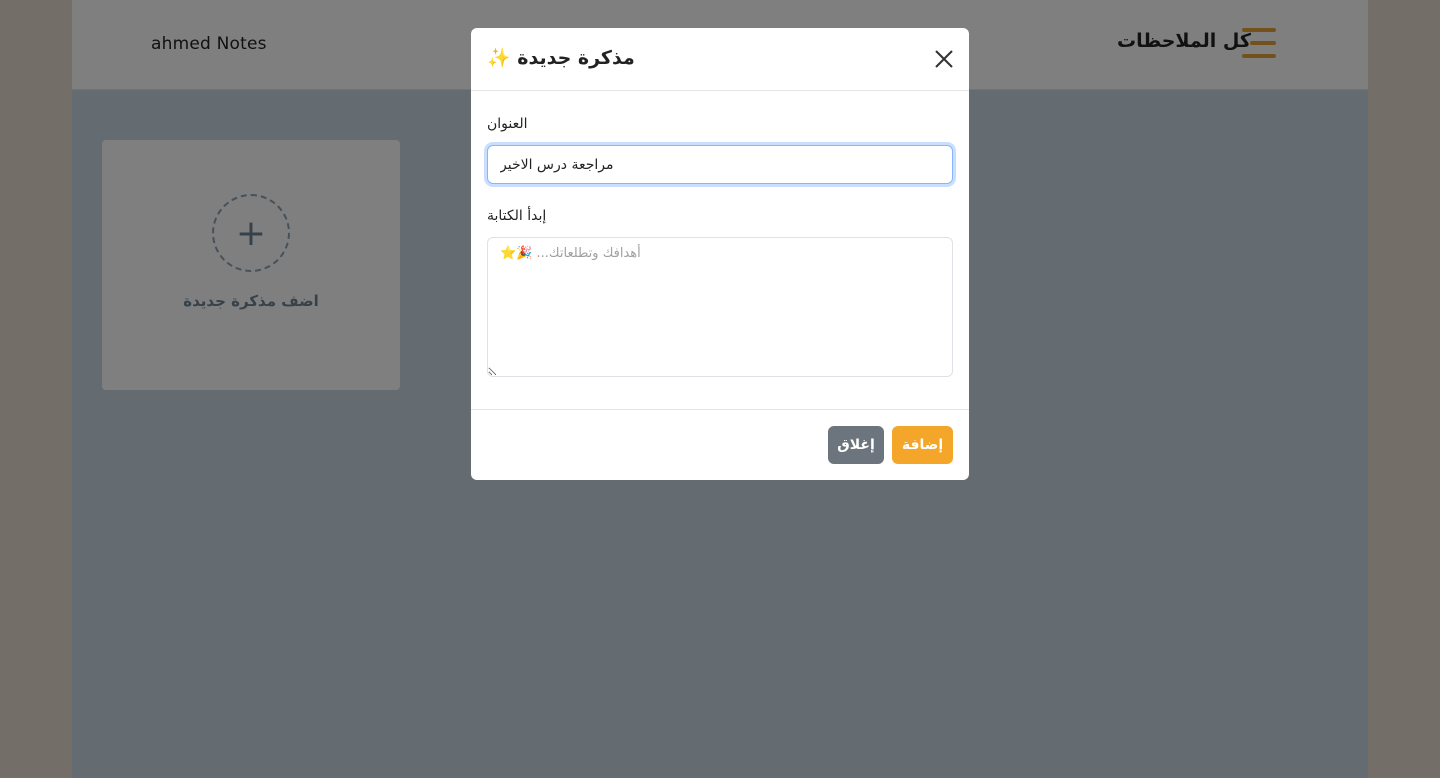  I want to click on modal-footer: إغلاق إضافة, so click(720, 444).